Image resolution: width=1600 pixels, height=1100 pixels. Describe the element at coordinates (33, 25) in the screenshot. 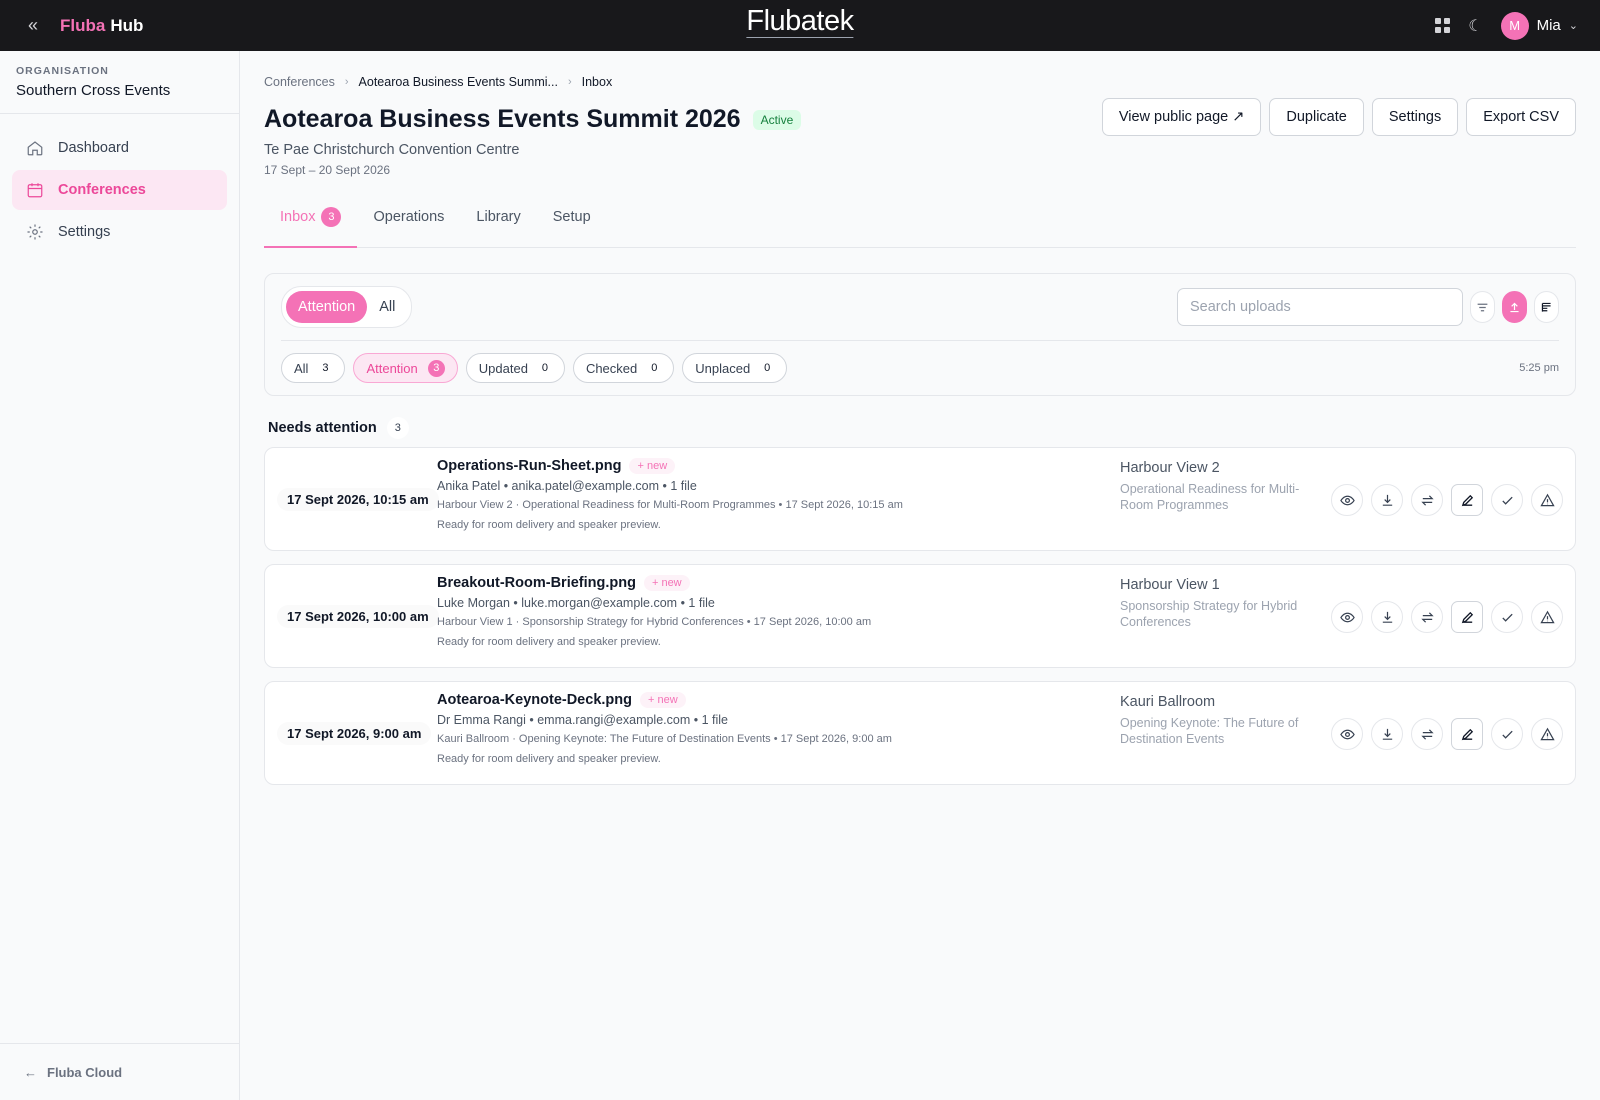

I see `collapse-sidebar-icon: «` at that location.